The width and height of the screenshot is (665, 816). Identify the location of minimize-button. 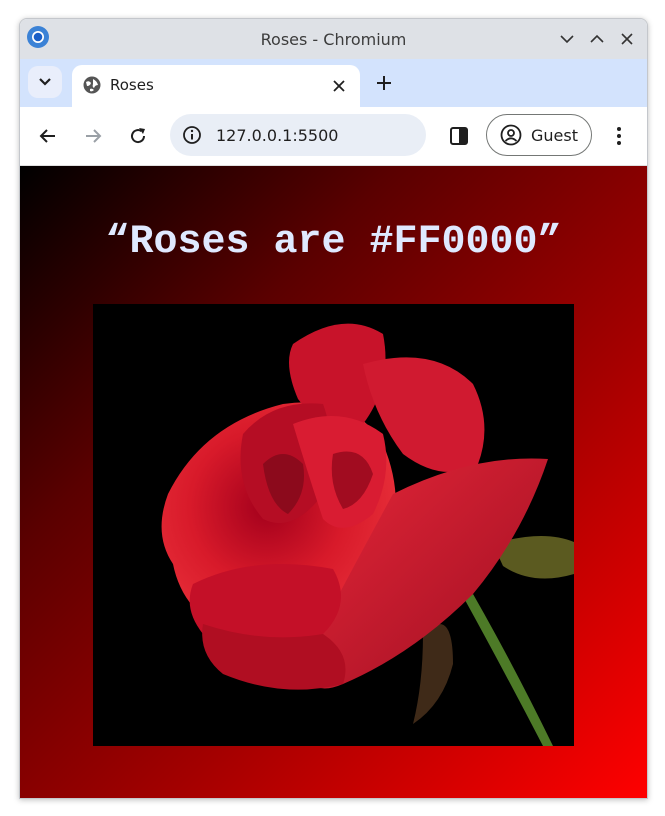
(567, 39).